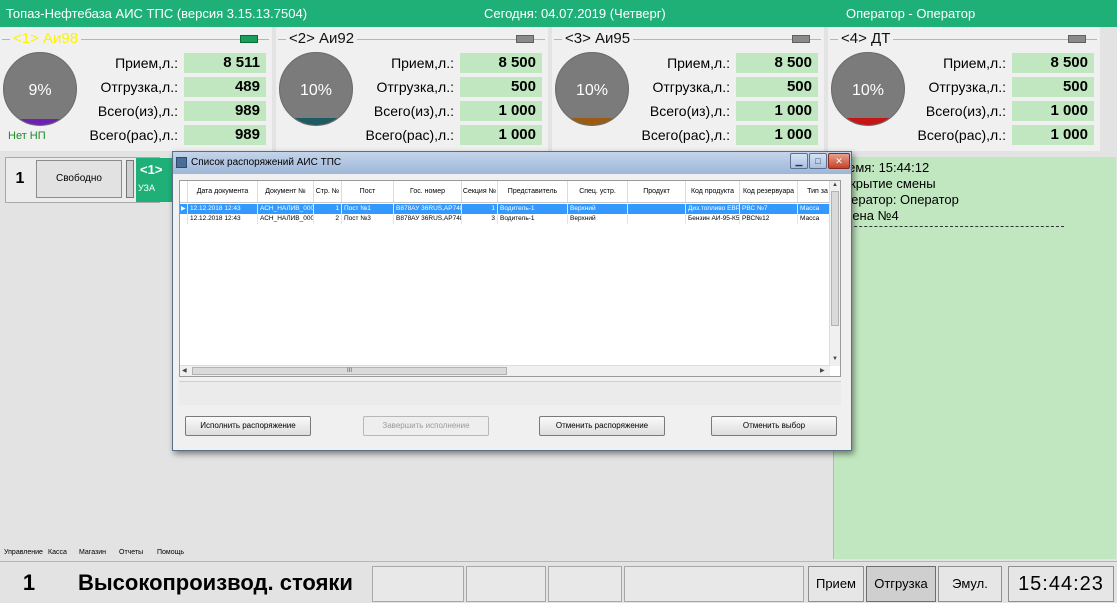 The image size is (1117, 603). Describe the element at coordinates (822, 370) in the screenshot. I see `scroll-right-icon: ▶` at that location.